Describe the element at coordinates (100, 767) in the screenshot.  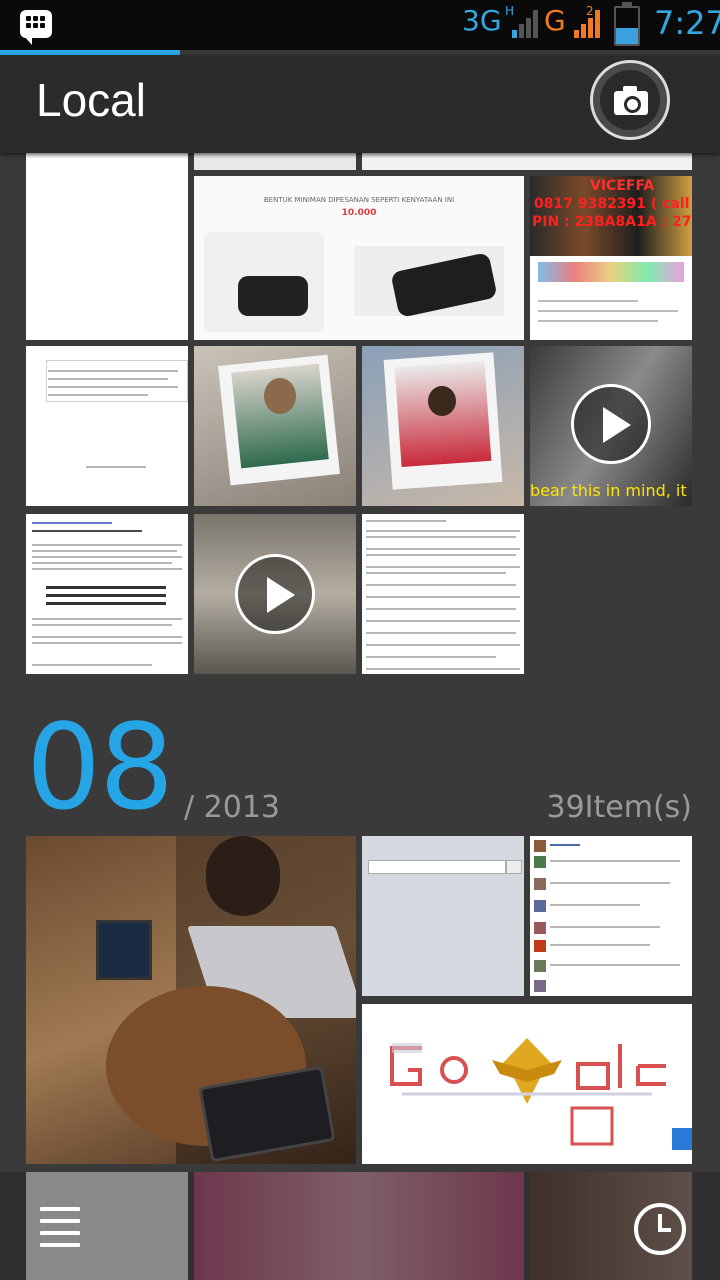
I see `section-day: 08` at that location.